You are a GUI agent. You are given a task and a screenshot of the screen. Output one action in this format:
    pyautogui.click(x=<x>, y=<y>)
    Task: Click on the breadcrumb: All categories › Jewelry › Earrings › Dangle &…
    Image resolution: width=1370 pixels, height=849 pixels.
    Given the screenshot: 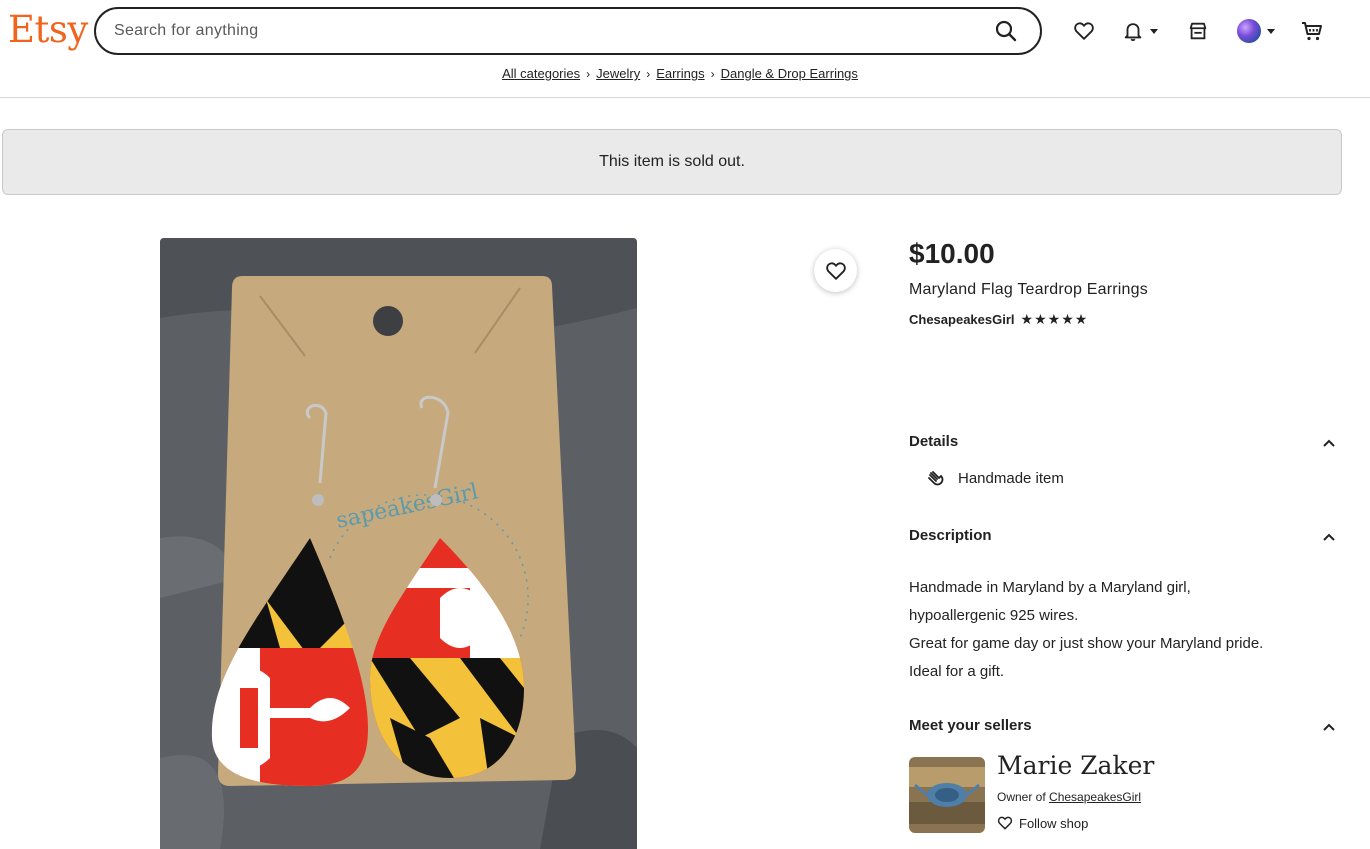 What is the action you would take?
    pyautogui.click(x=680, y=73)
    